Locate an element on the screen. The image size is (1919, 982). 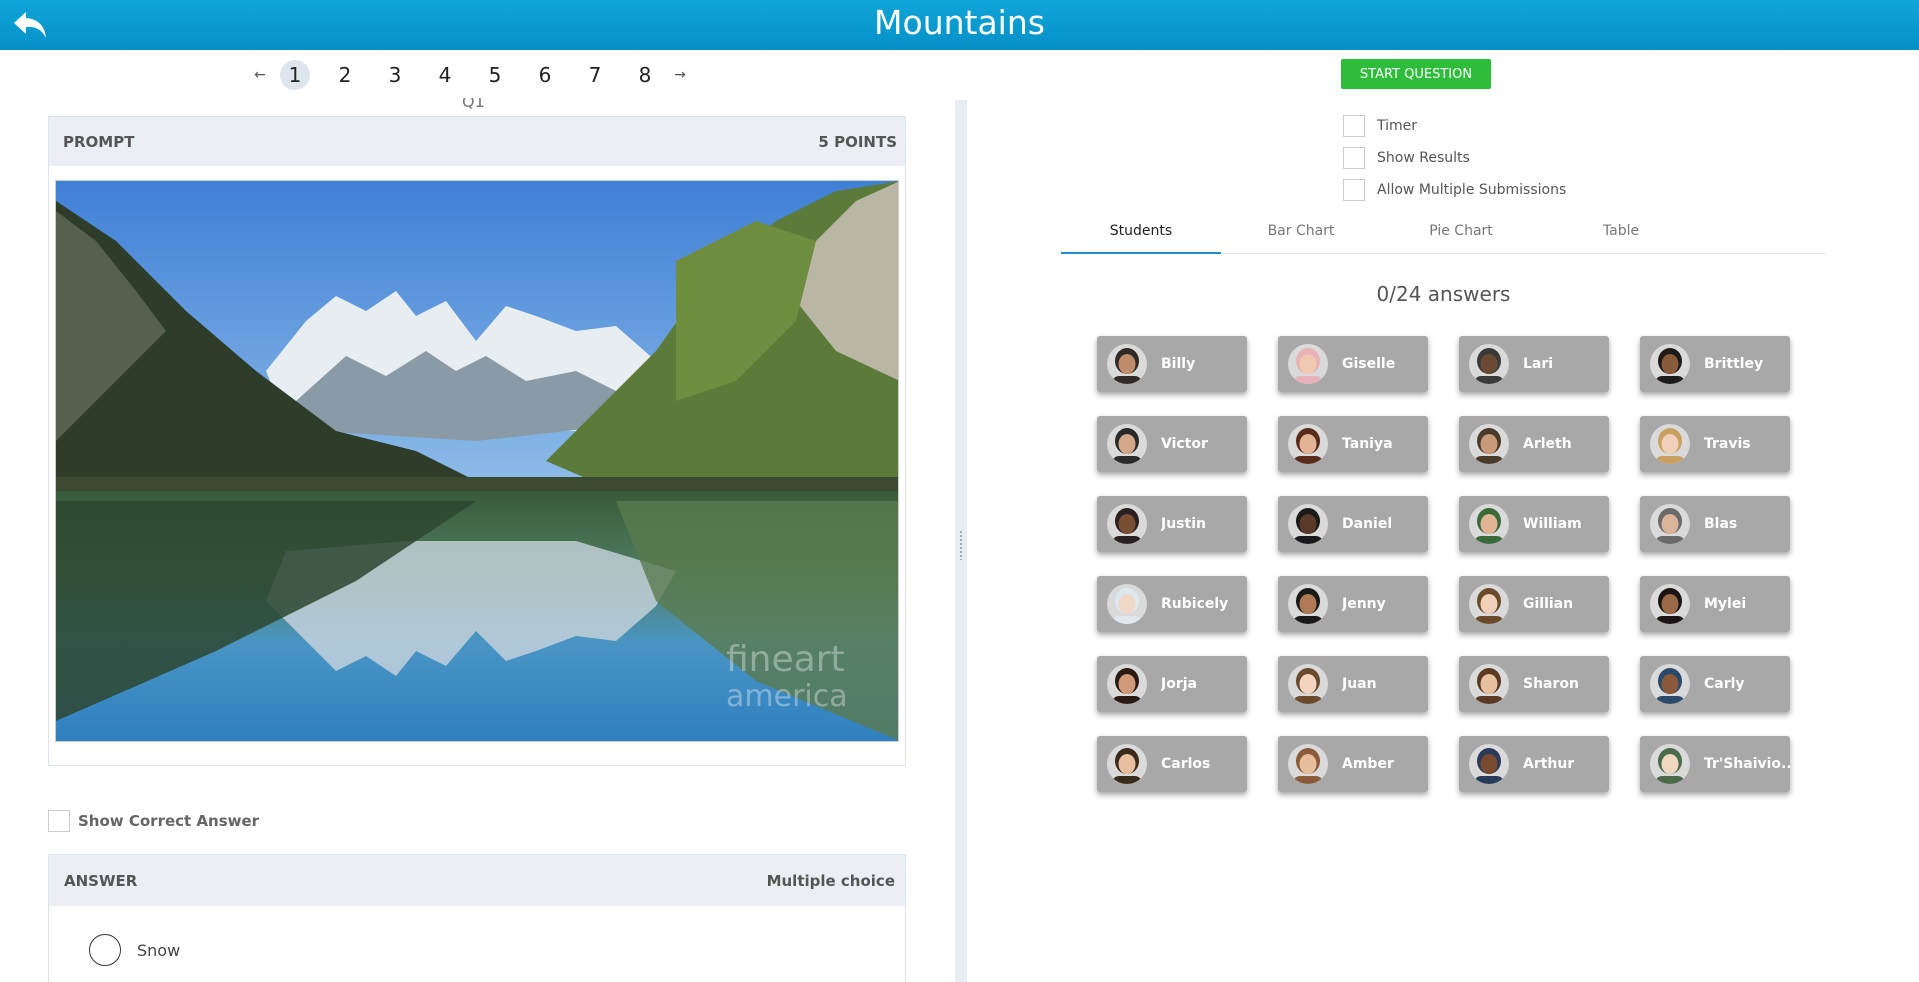
student-tile: Carlos is located at coordinates (1172, 764).